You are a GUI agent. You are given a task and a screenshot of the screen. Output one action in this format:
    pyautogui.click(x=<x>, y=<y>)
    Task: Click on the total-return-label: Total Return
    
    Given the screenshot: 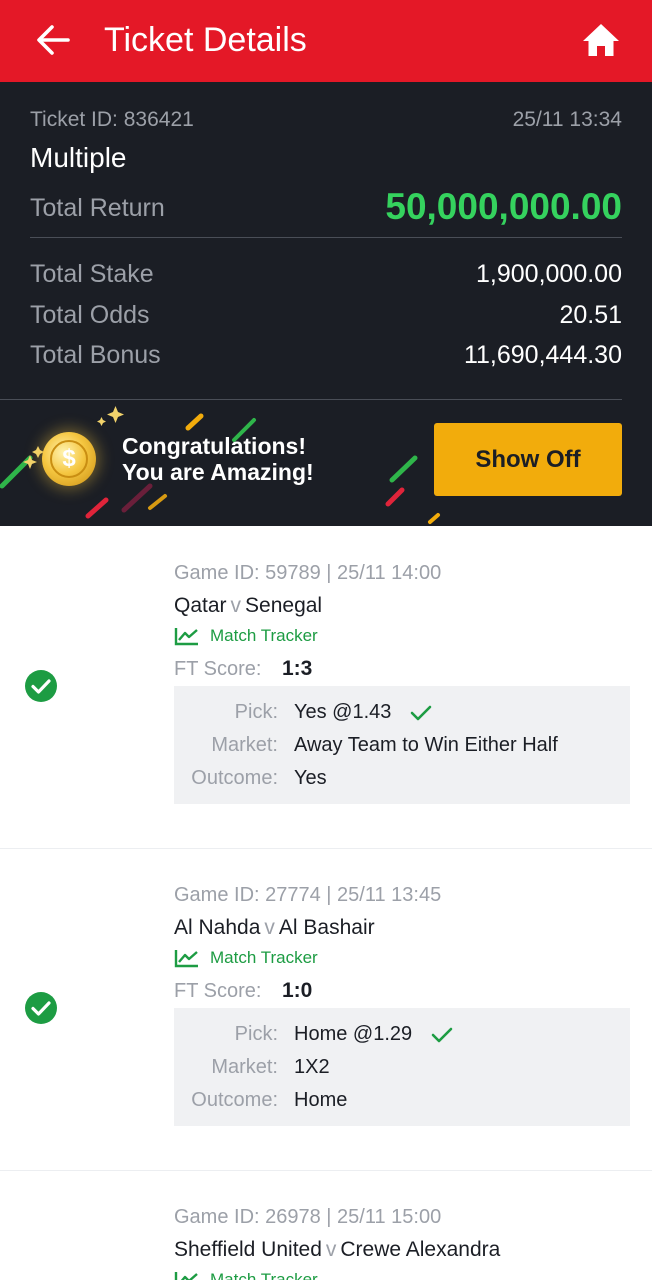 What is the action you would take?
    pyautogui.click(x=97, y=208)
    